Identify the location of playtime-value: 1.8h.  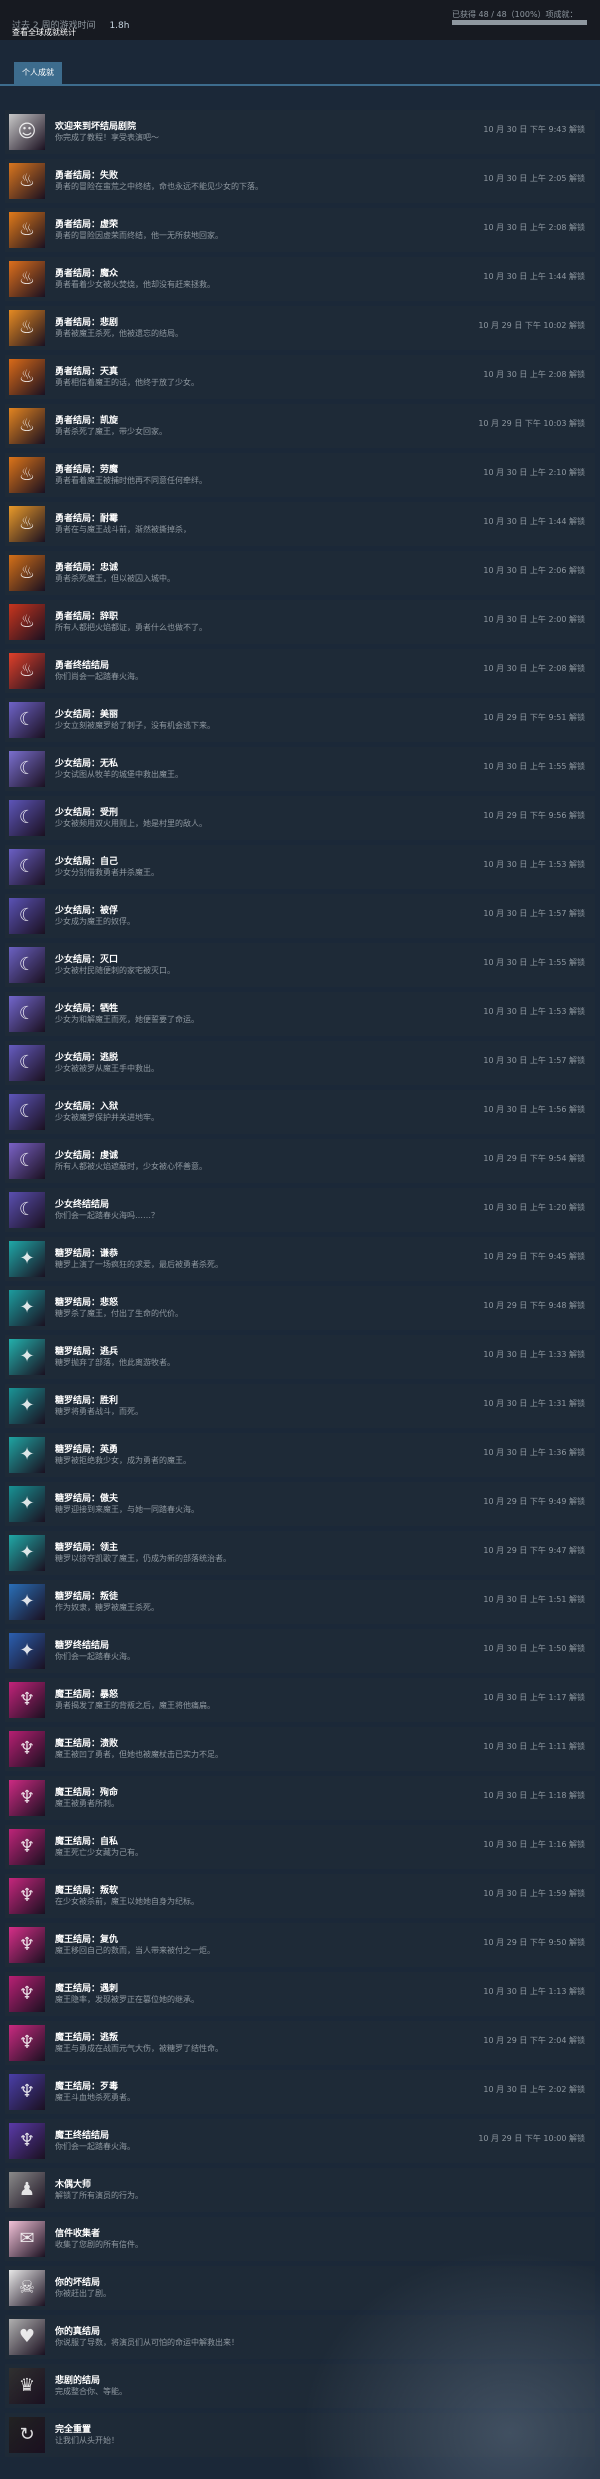
(119, 26).